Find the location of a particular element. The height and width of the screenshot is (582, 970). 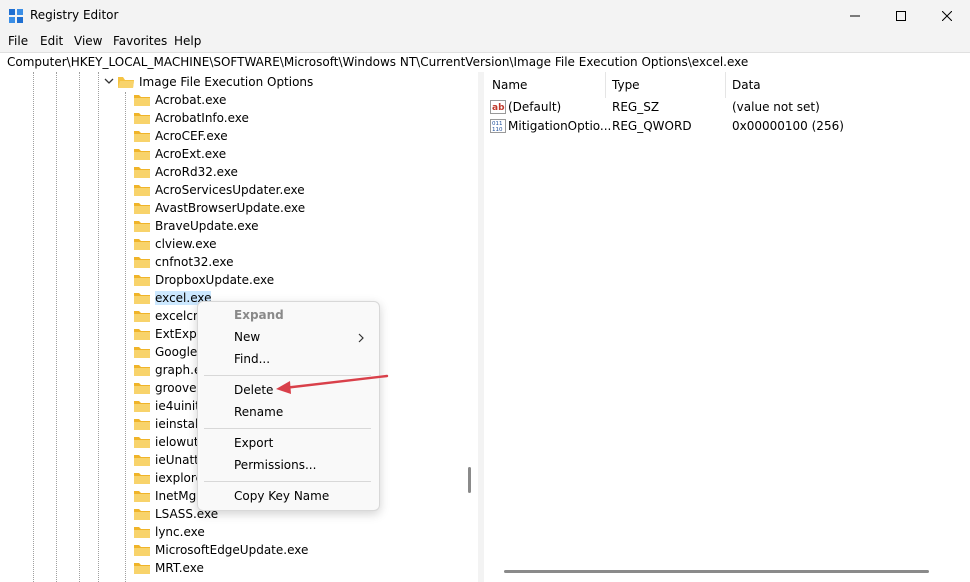

tree-node-label: AcroServicesUpdater.exe is located at coordinates (230, 190).